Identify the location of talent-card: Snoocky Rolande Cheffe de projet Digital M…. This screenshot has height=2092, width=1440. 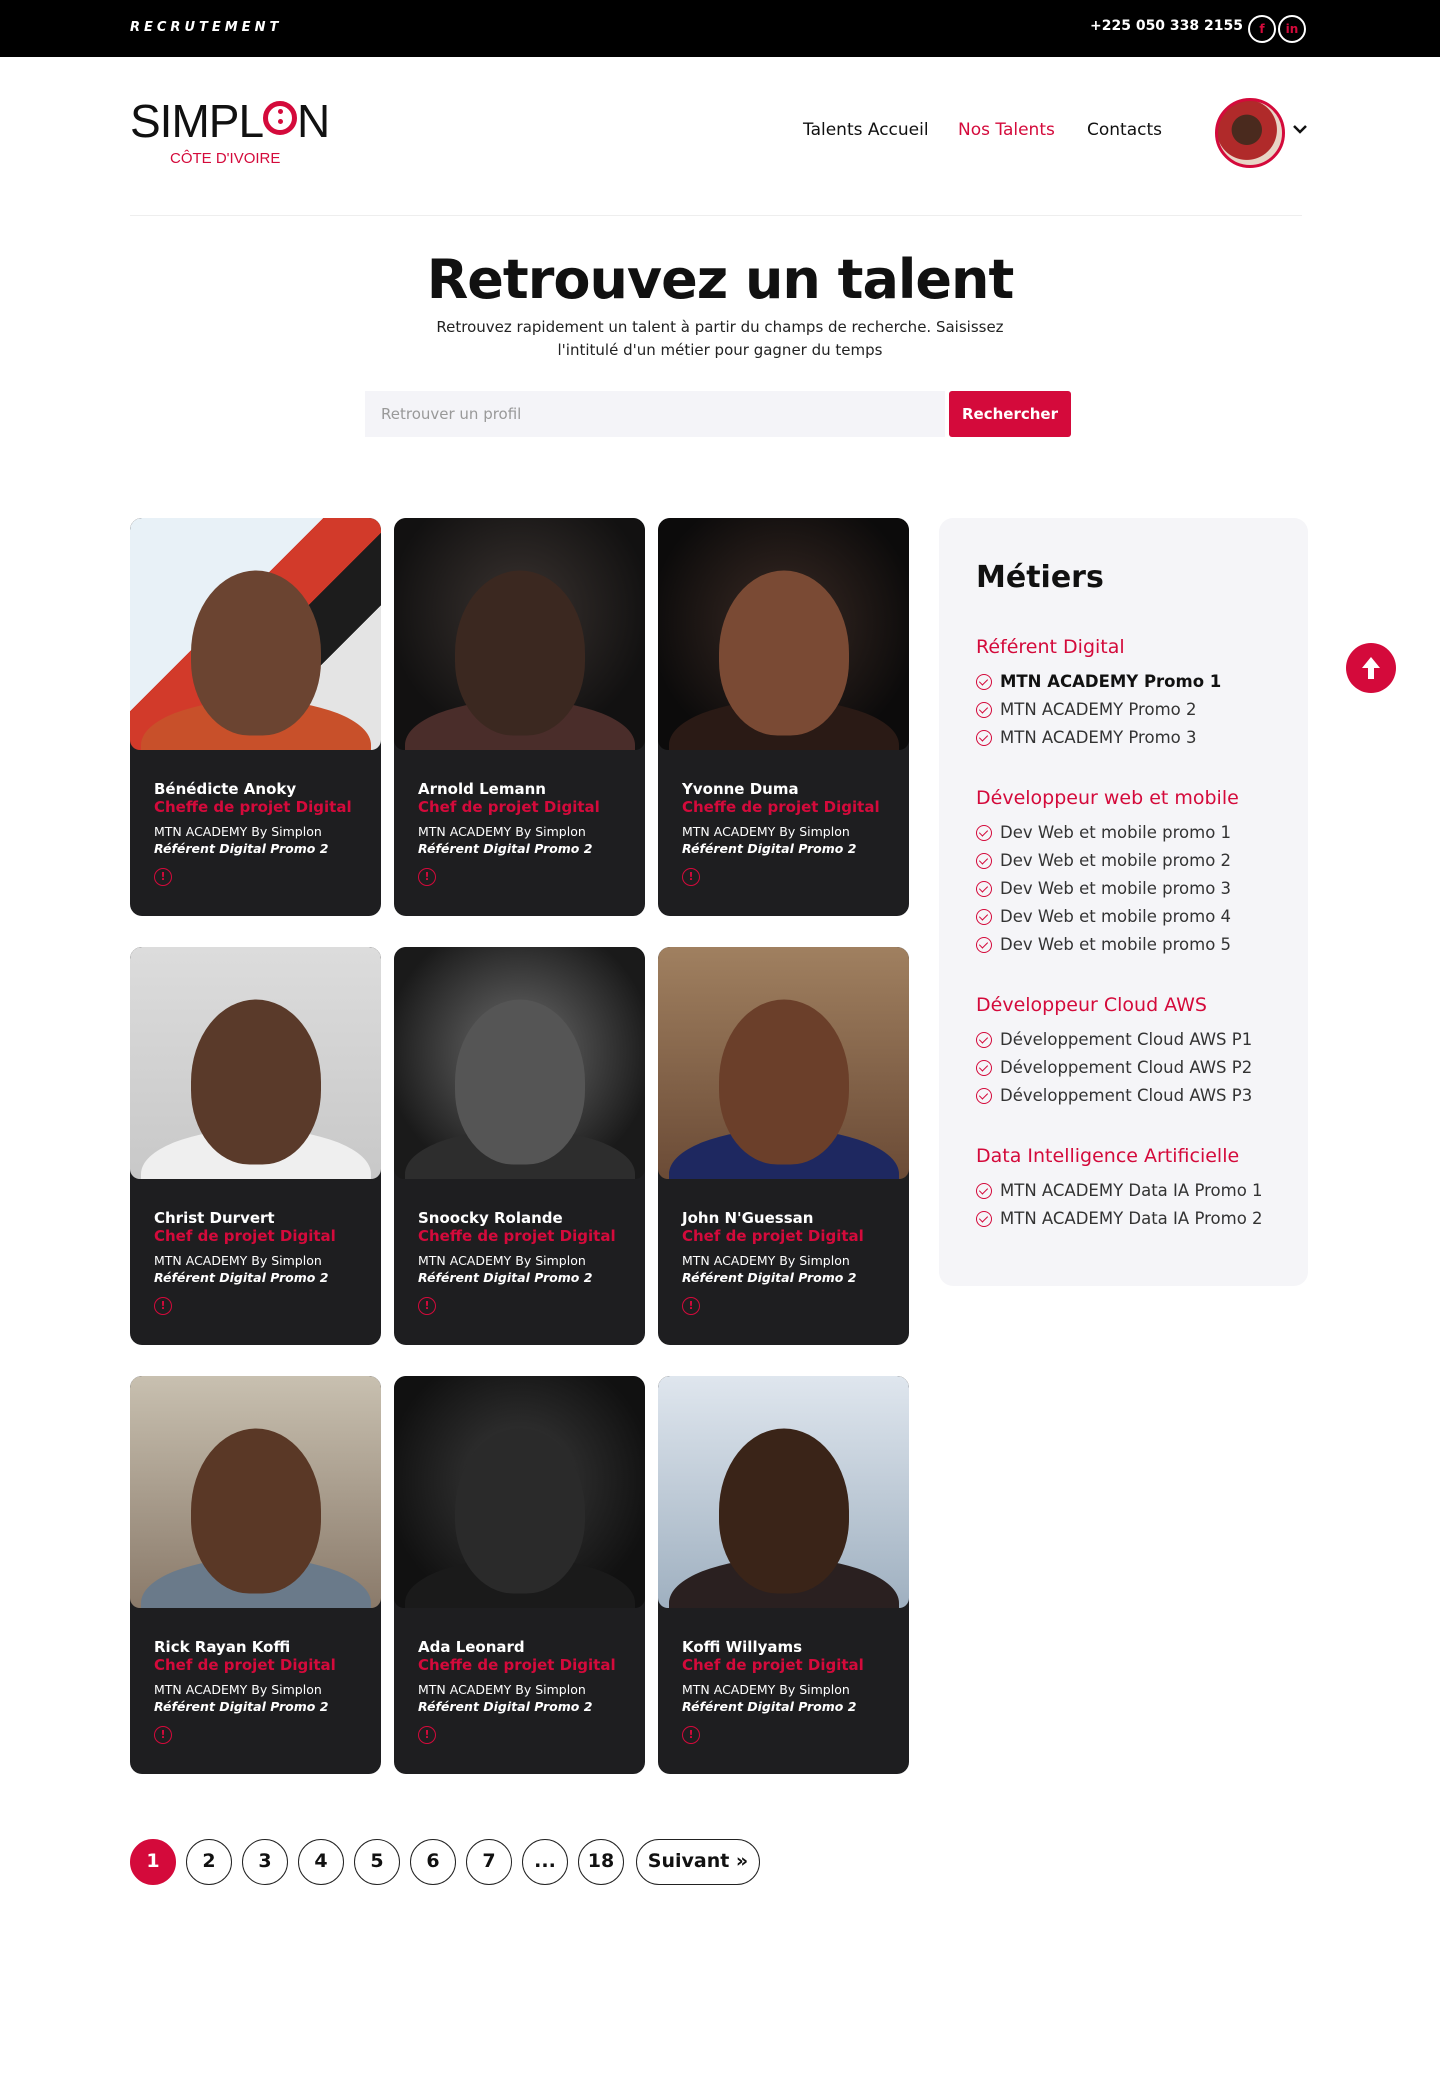
(519, 1146).